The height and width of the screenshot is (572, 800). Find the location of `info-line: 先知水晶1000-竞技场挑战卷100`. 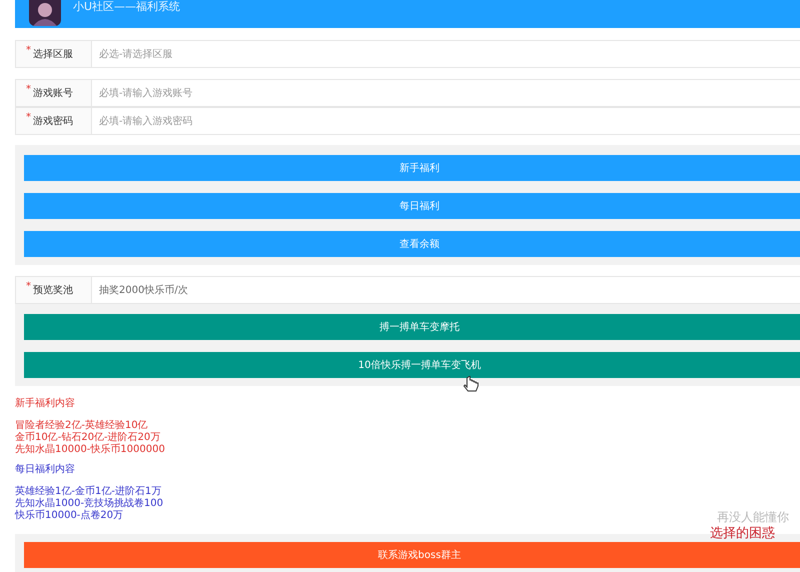

info-line: 先知水晶1000-竞技场挑战卷100 is located at coordinates (89, 504).